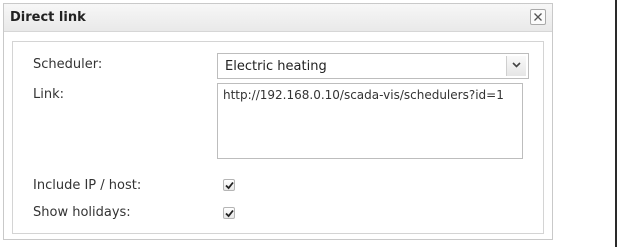 The height and width of the screenshot is (247, 624). Describe the element at coordinates (48, 17) in the screenshot. I see `dialog-title: Direct link` at that location.